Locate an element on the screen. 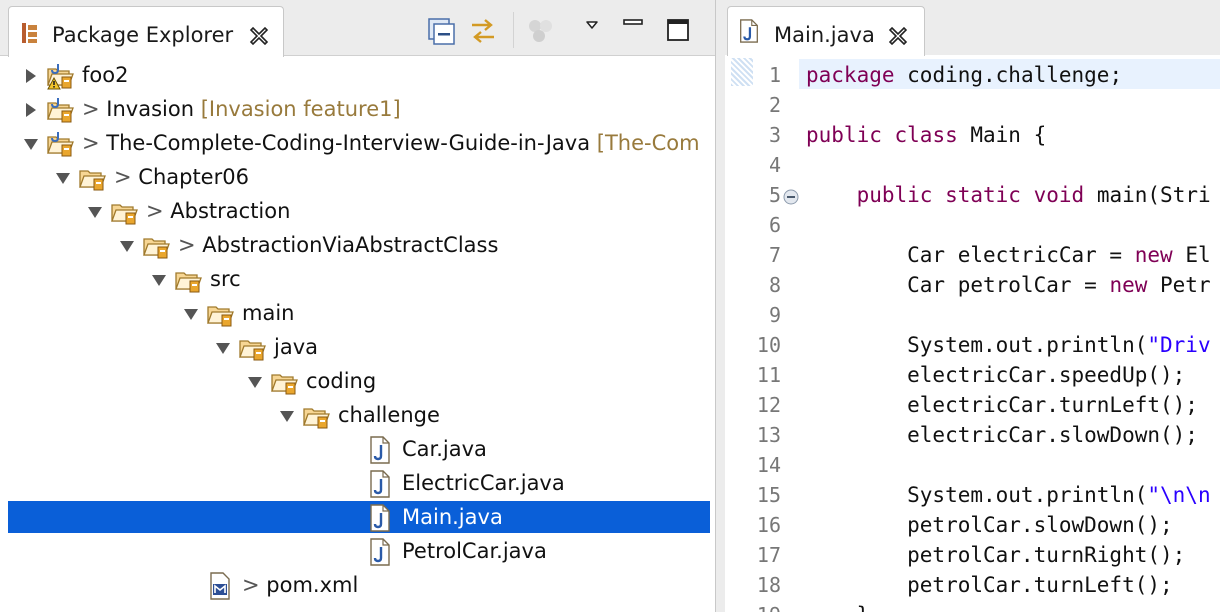  code-line: 5 public static void main(Stri is located at coordinates (972, 194).